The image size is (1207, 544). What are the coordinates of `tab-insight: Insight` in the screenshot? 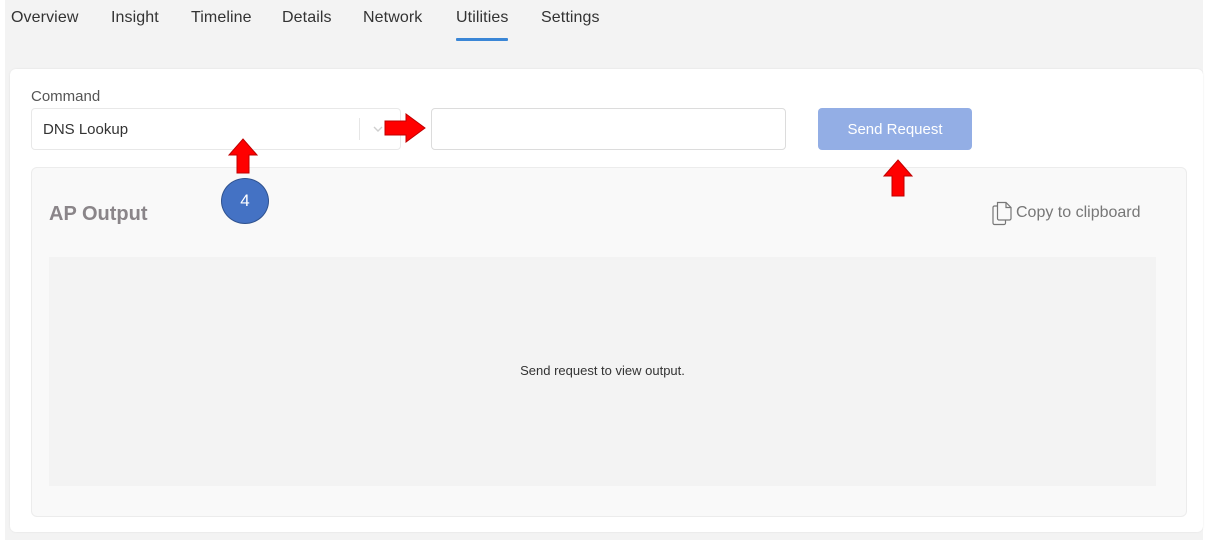 It's located at (135, 18).